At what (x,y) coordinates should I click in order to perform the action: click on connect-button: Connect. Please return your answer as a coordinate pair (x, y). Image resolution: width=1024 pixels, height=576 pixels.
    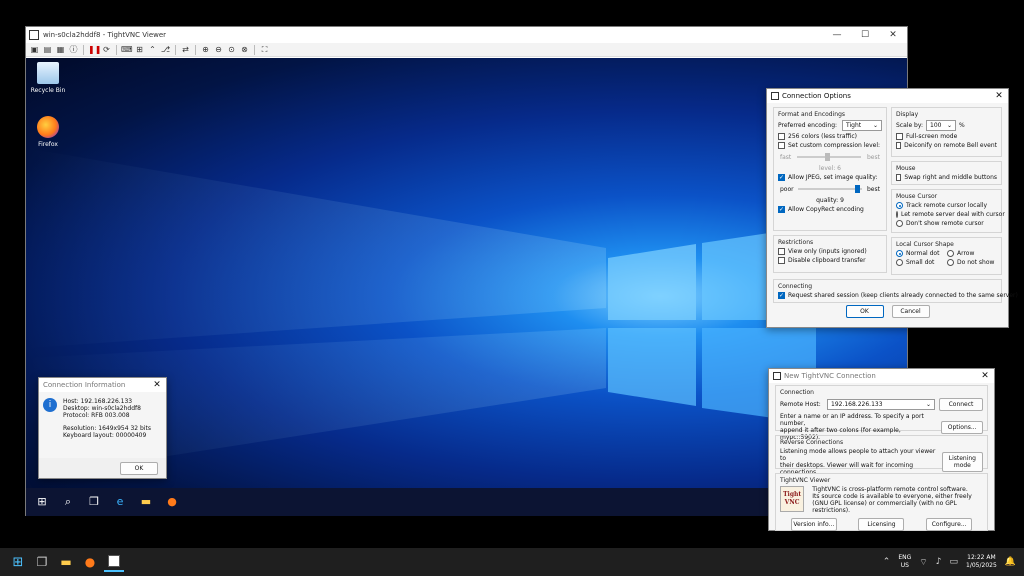
    Looking at the image, I should click on (961, 404).